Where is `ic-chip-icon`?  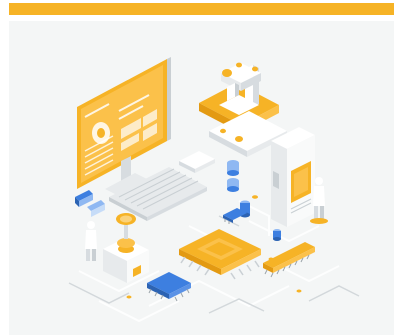
ic-chip-icon is located at coordinates (169, 287).